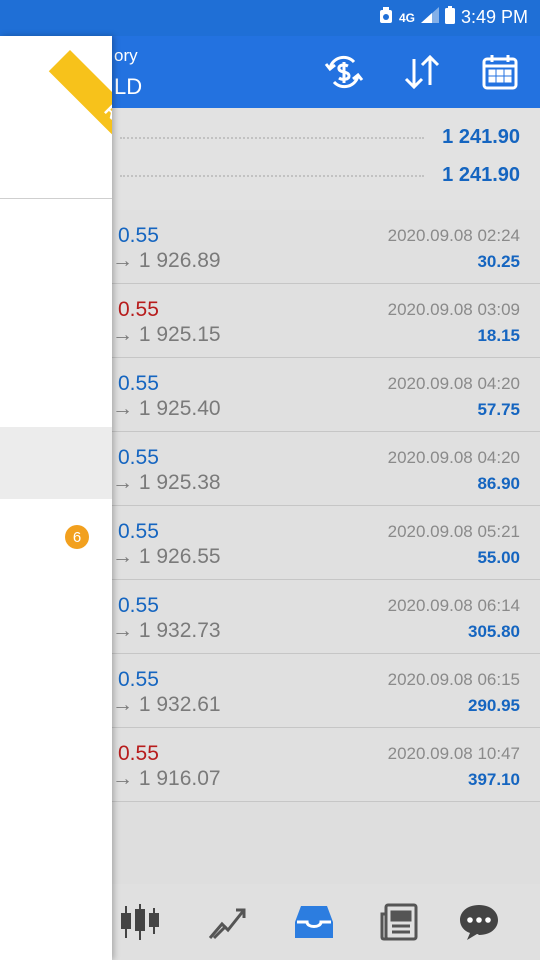 Image resolution: width=540 pixels, height=960 pixels. What do you see at coordinates (56, 198) in the screenshot?
I see `drawer-divider` at bounding box center [56, 198].